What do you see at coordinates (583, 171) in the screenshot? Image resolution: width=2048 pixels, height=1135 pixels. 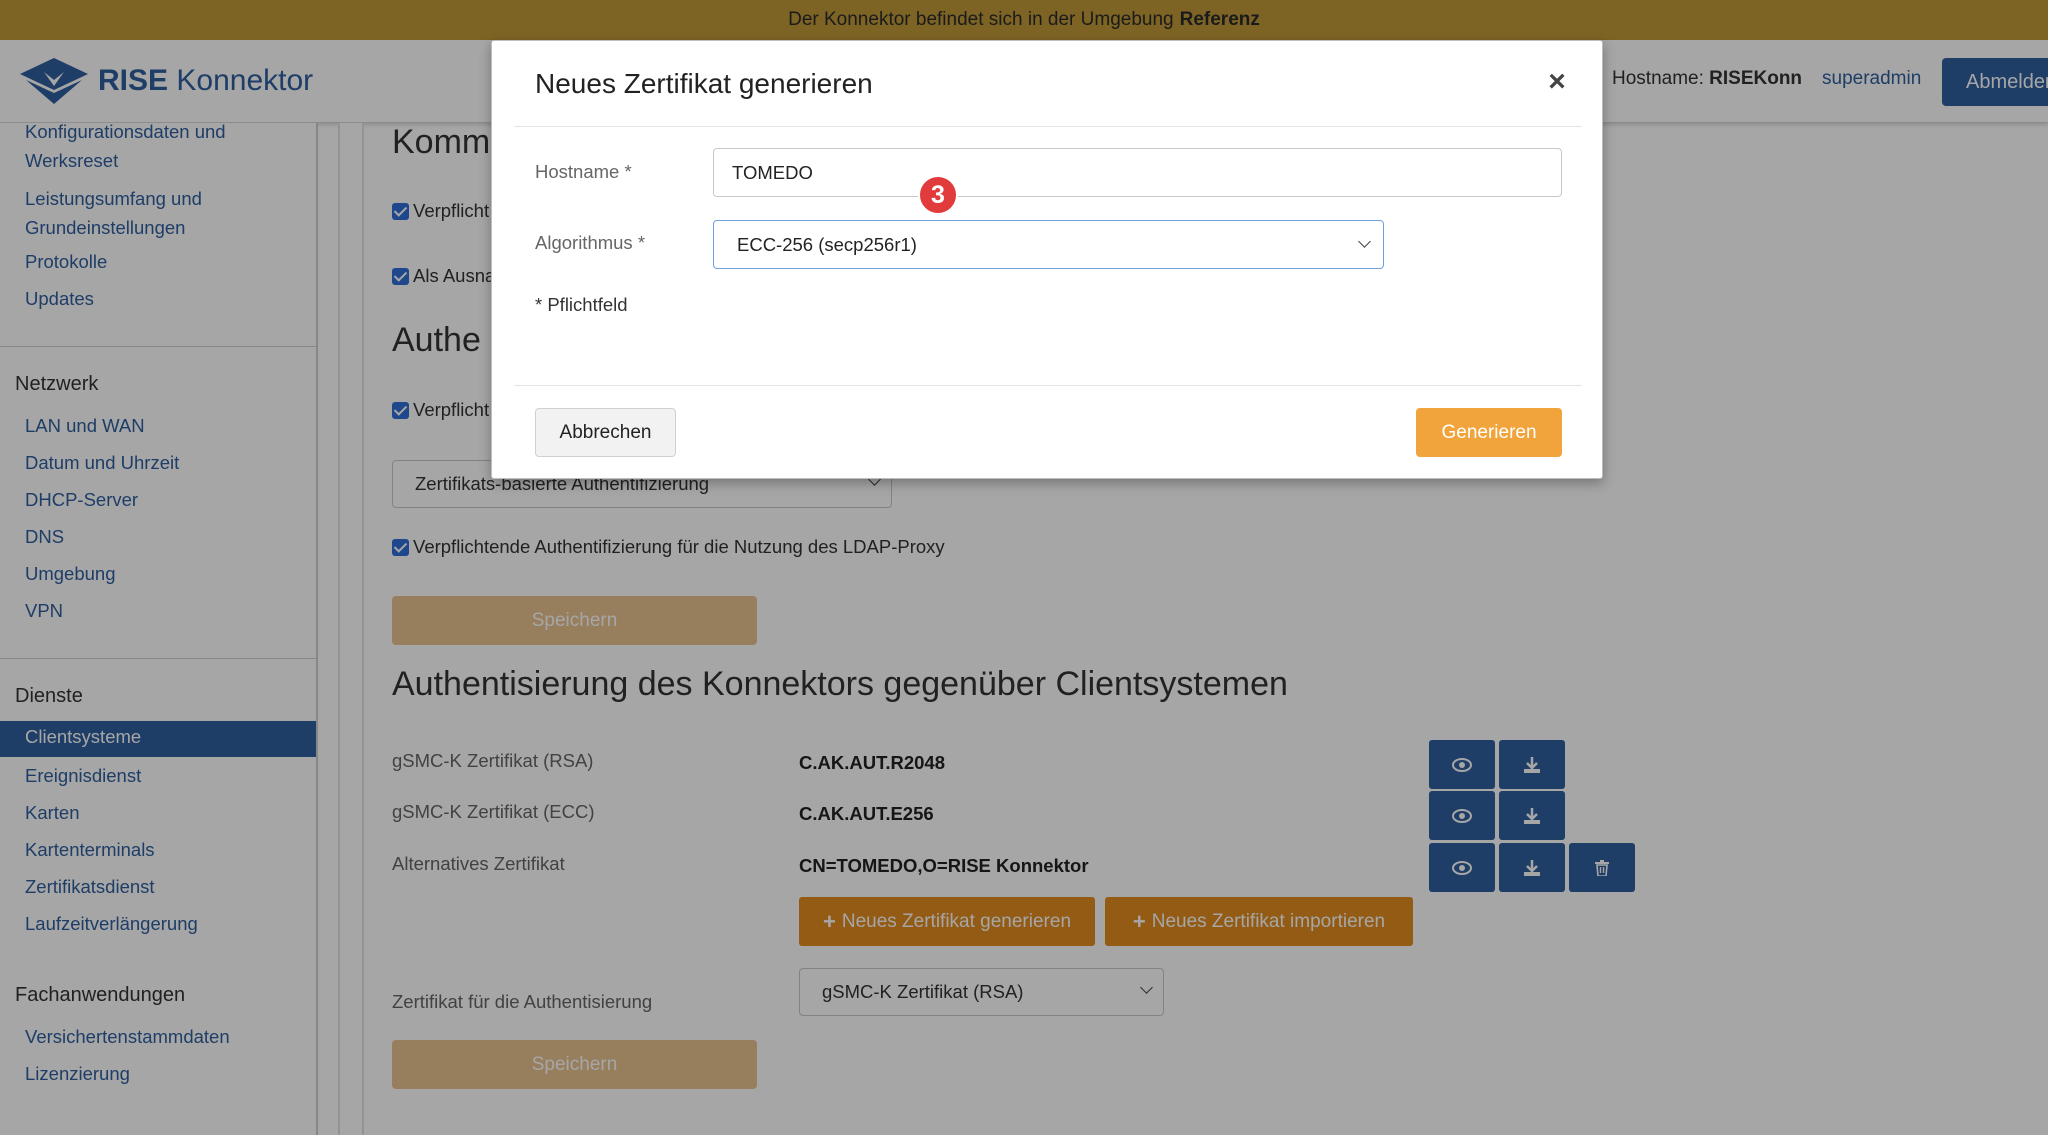 I see `hostname-field-label: Hostname *` at bounding box center [583, 171].